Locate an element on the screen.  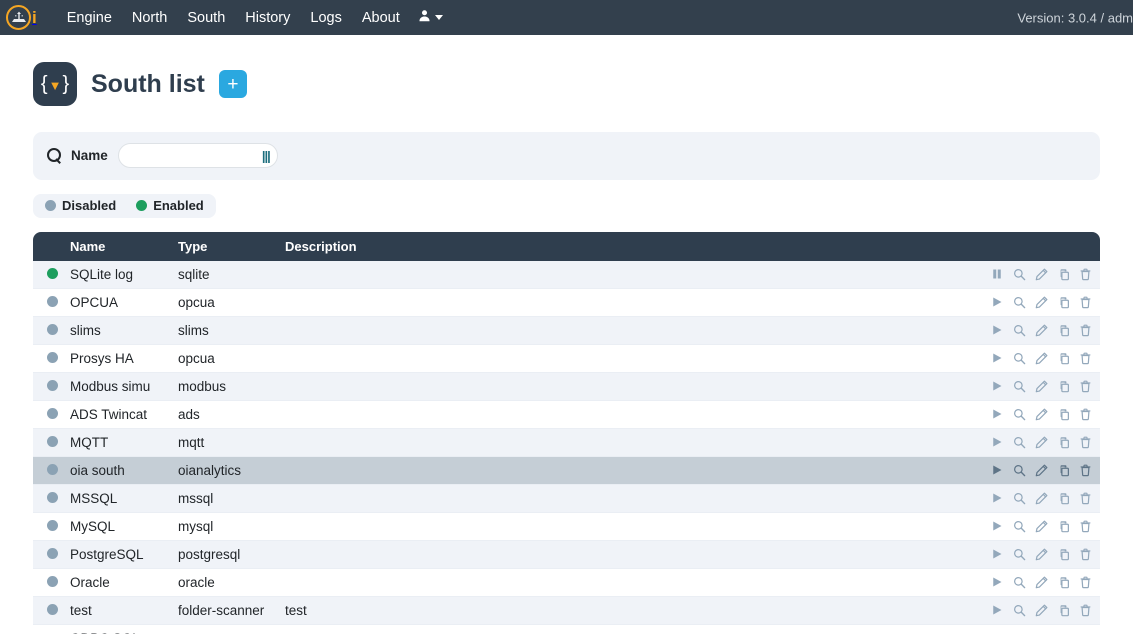
table-row: test folder-scanner test is located at coordinates (566, 610).